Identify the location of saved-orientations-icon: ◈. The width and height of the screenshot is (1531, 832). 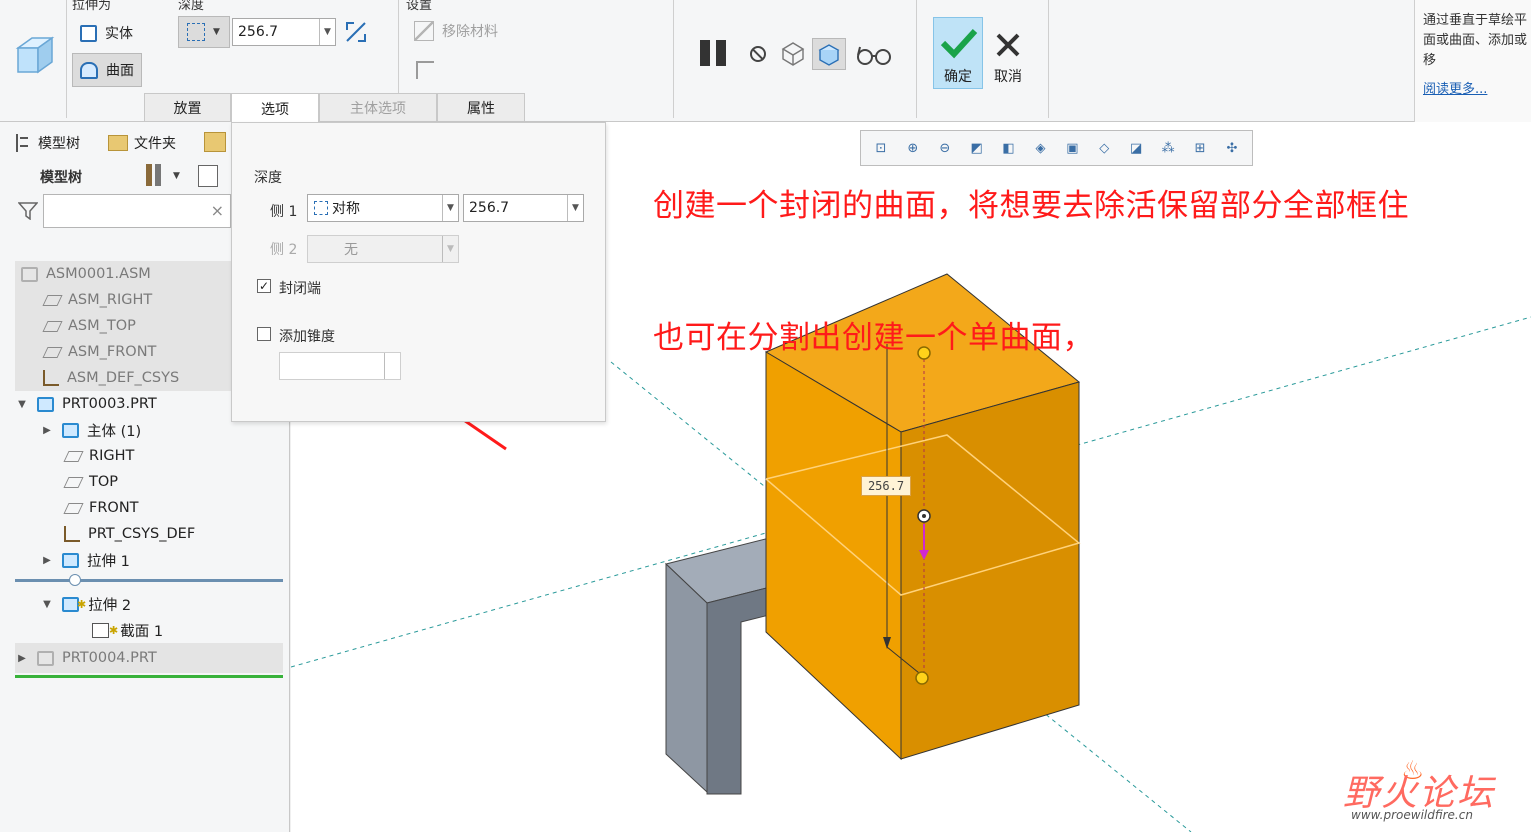
(1040, 148).